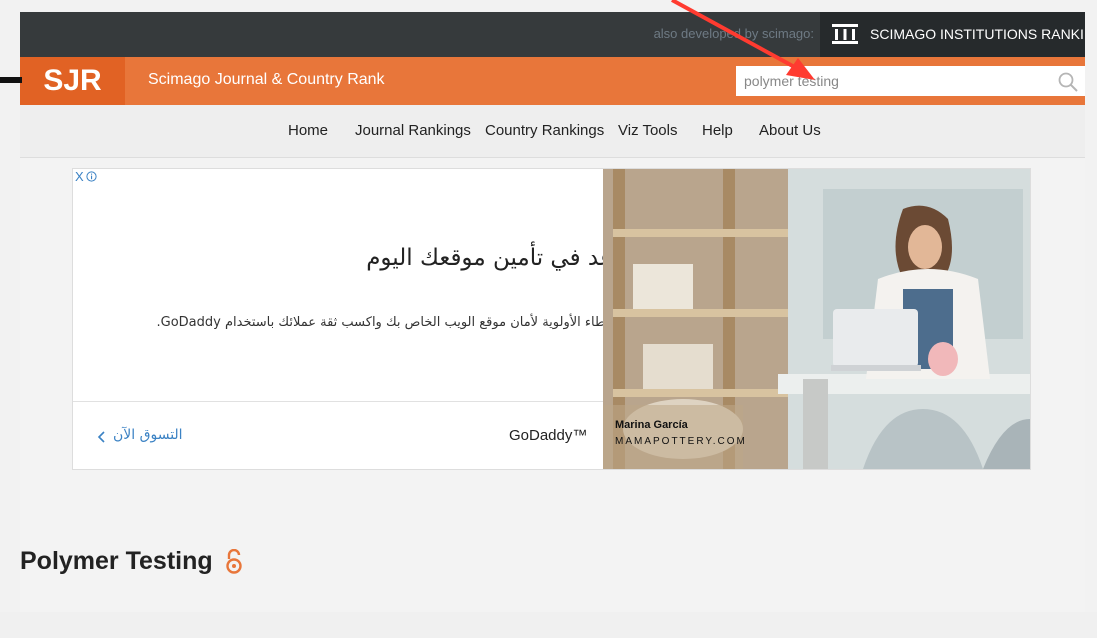  What do you see at coordinates (1068, 82) in the screenshot?
I see `search-icon` at bounding box center [1068, 82].